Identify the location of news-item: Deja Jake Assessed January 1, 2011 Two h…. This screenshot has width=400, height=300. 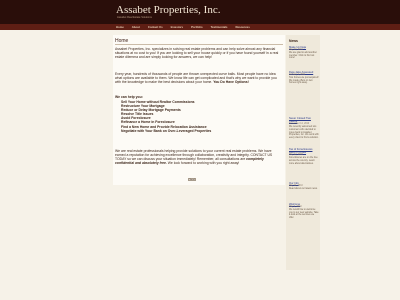
(304, 78).